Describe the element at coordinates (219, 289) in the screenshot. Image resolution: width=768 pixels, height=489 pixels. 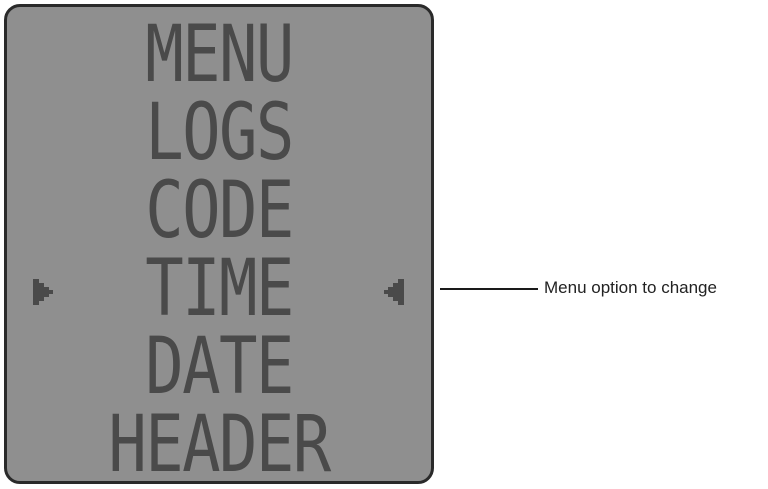
I see `menu-item-time-selected: TIME` at that location.